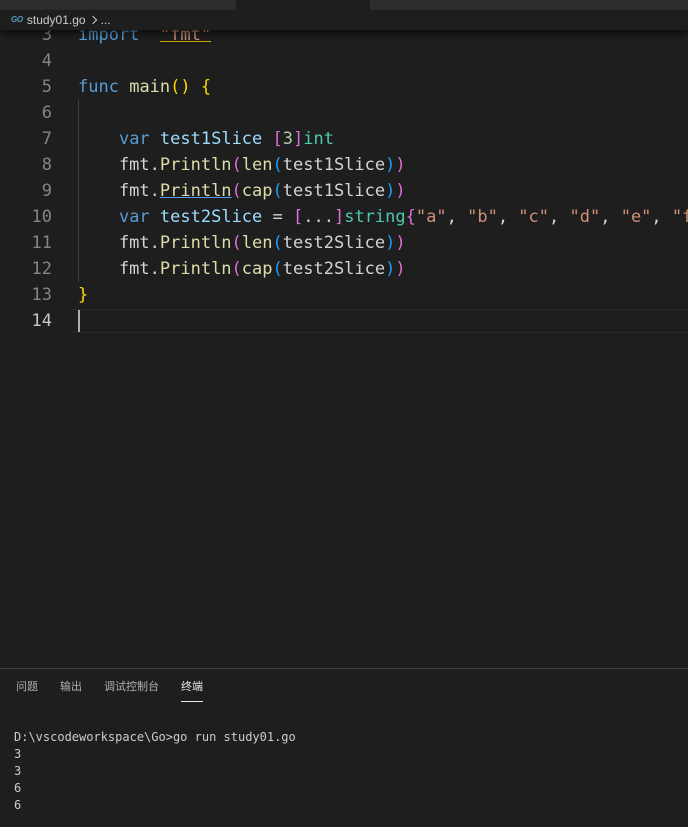  Describe the element at coordinates (380, 321) in the screenshot. I see `current-line-highlight` at that location.